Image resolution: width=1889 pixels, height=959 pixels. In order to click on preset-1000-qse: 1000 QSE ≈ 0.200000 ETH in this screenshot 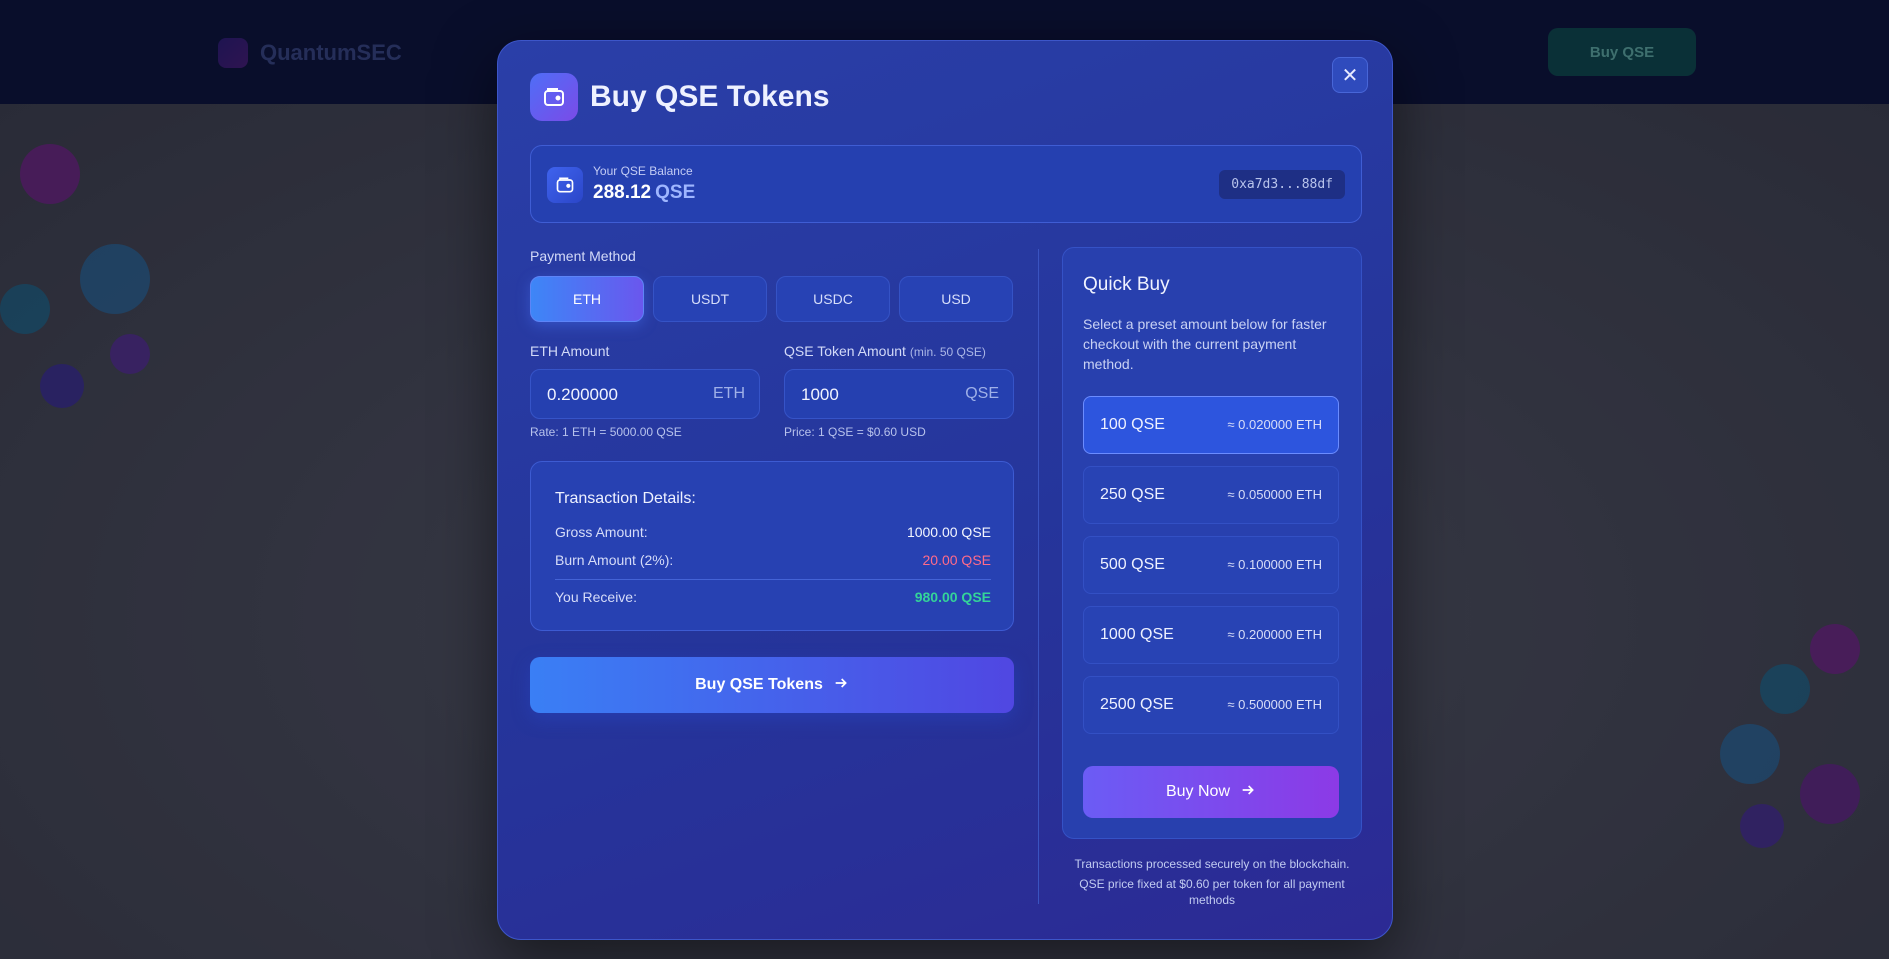, I will do `click(1211, 635)`.